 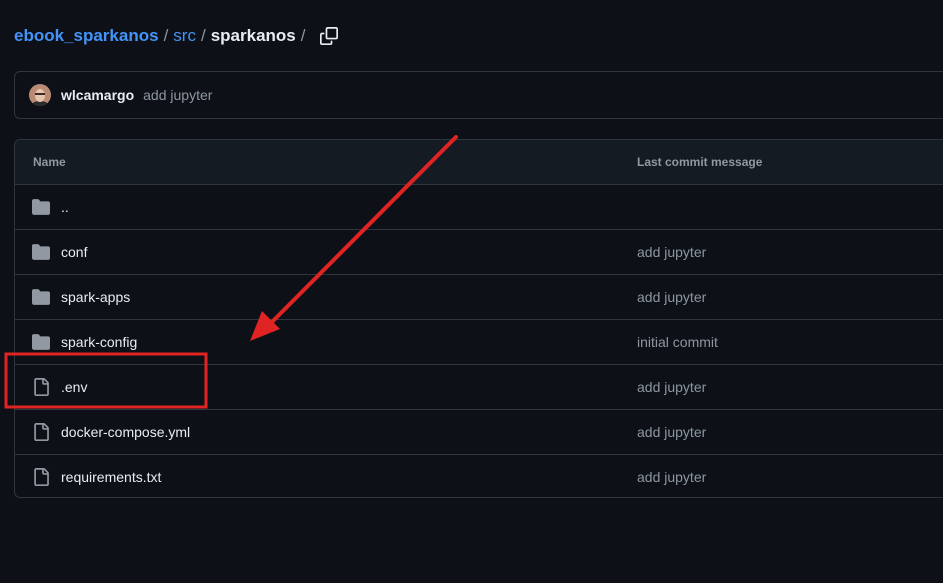 What do you see at coordinates (65, 207) in the screenshot?
I see `row-name-link: ..` at bounding box center [65, 207].